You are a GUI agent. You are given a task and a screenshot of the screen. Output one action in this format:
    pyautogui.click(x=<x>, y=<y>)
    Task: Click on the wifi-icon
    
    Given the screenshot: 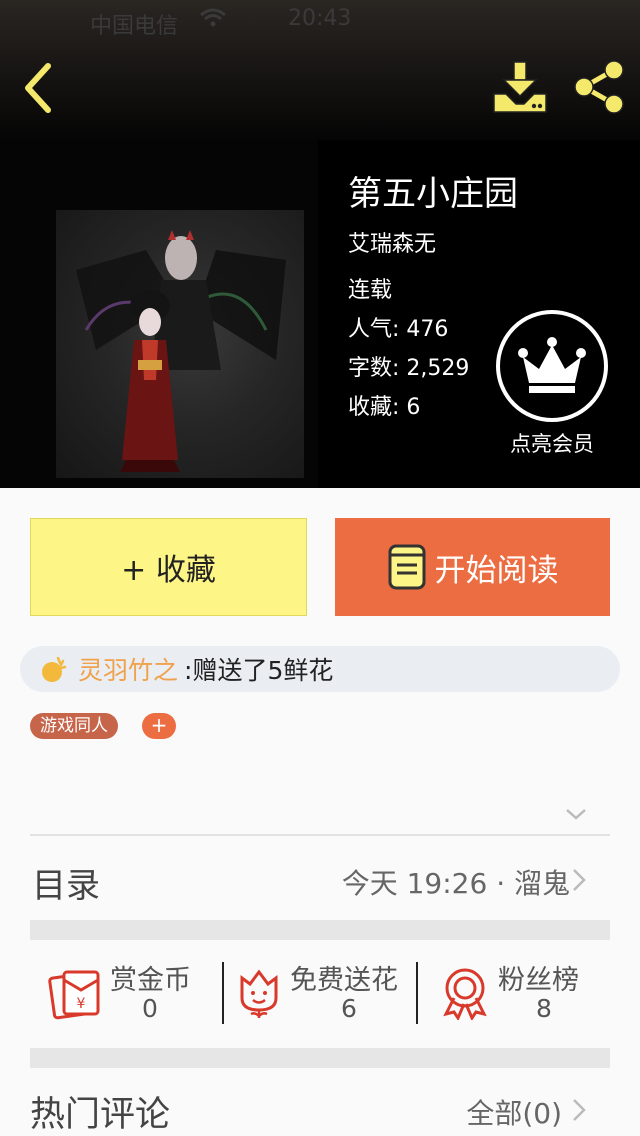 What is the action you would take?
    pyautogui.click(x=213, y=21)
    